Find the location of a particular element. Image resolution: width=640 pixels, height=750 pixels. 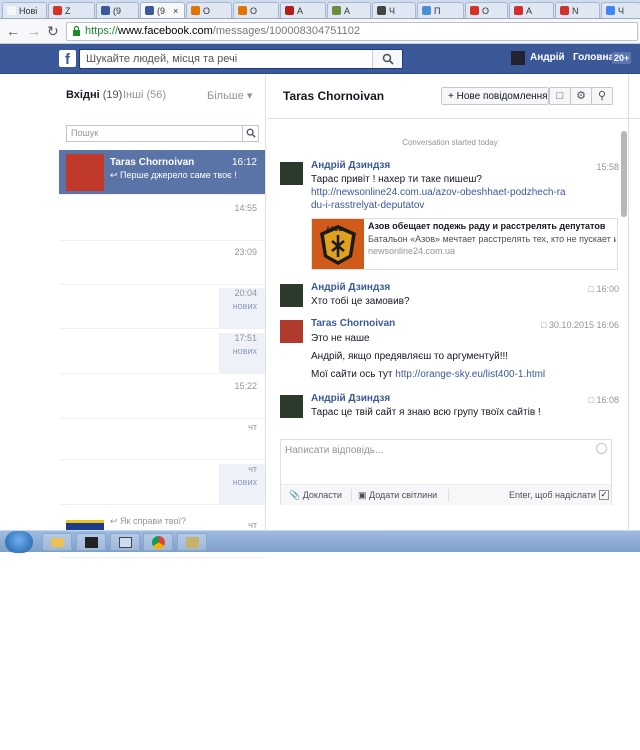

thread-search-button is located at coordinates (250, 133).